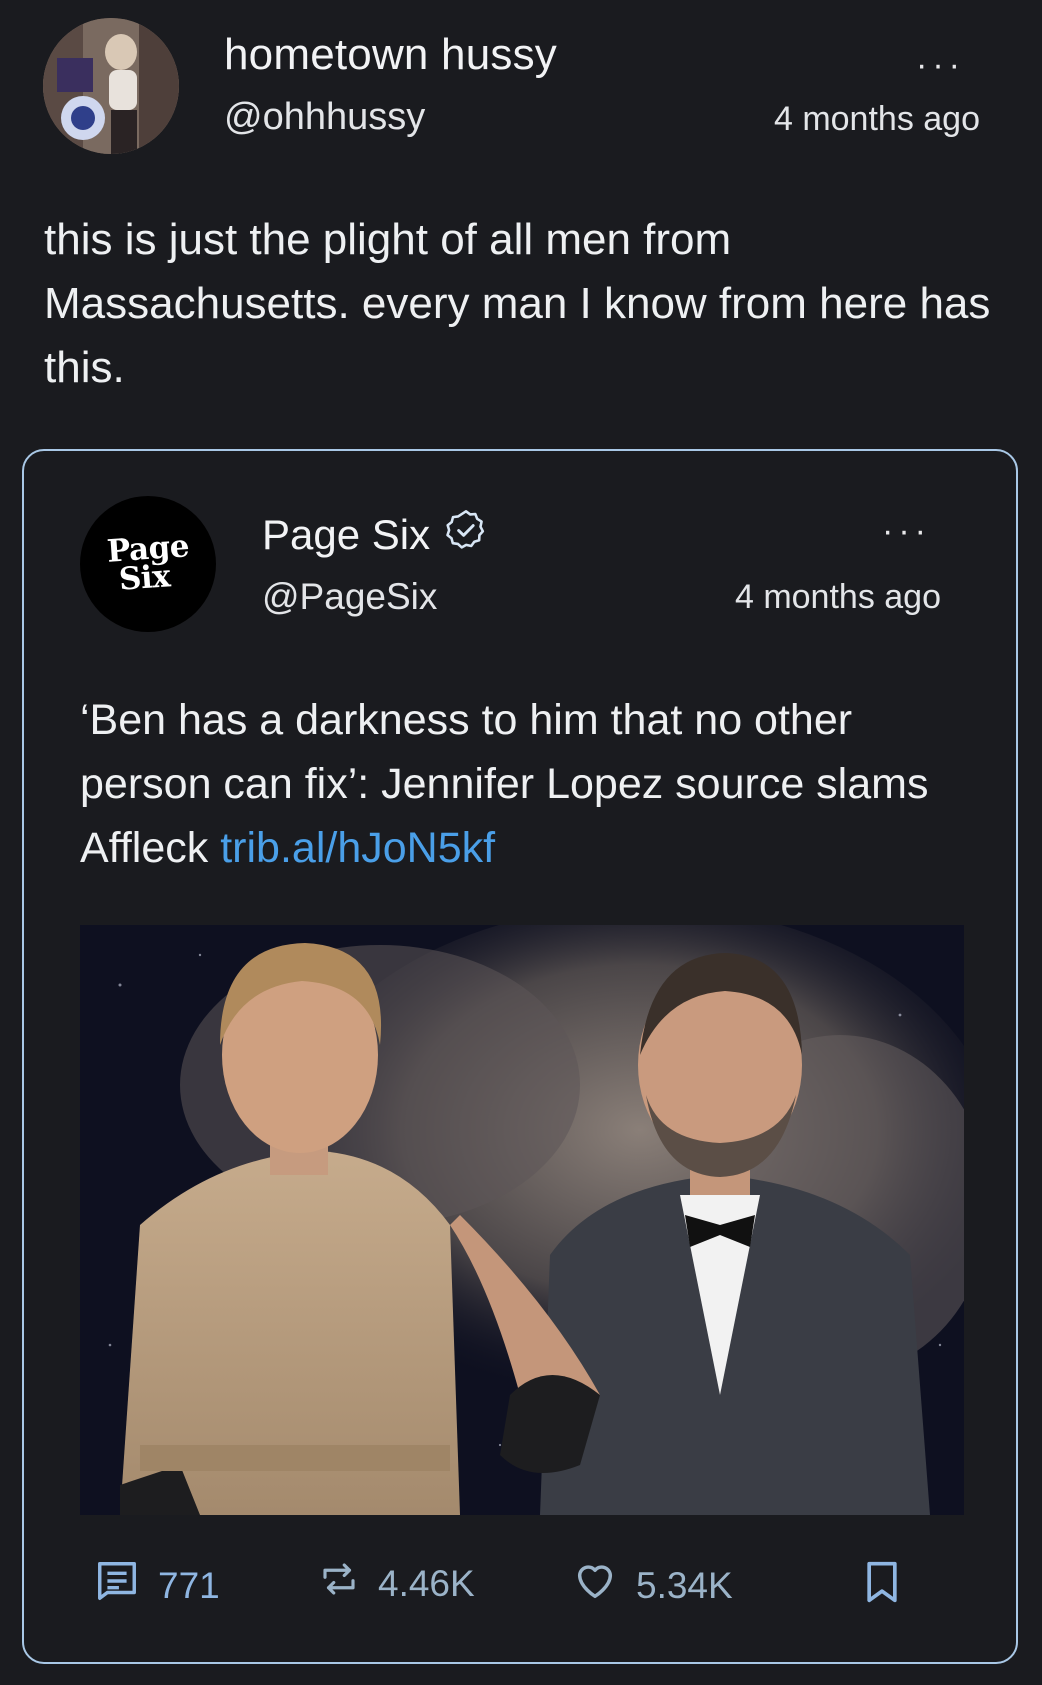 Image resolution: width=1042 pixels, height=1685 pixels. I want to click on pagesix-avatar: Page Six, so click(148, 564).